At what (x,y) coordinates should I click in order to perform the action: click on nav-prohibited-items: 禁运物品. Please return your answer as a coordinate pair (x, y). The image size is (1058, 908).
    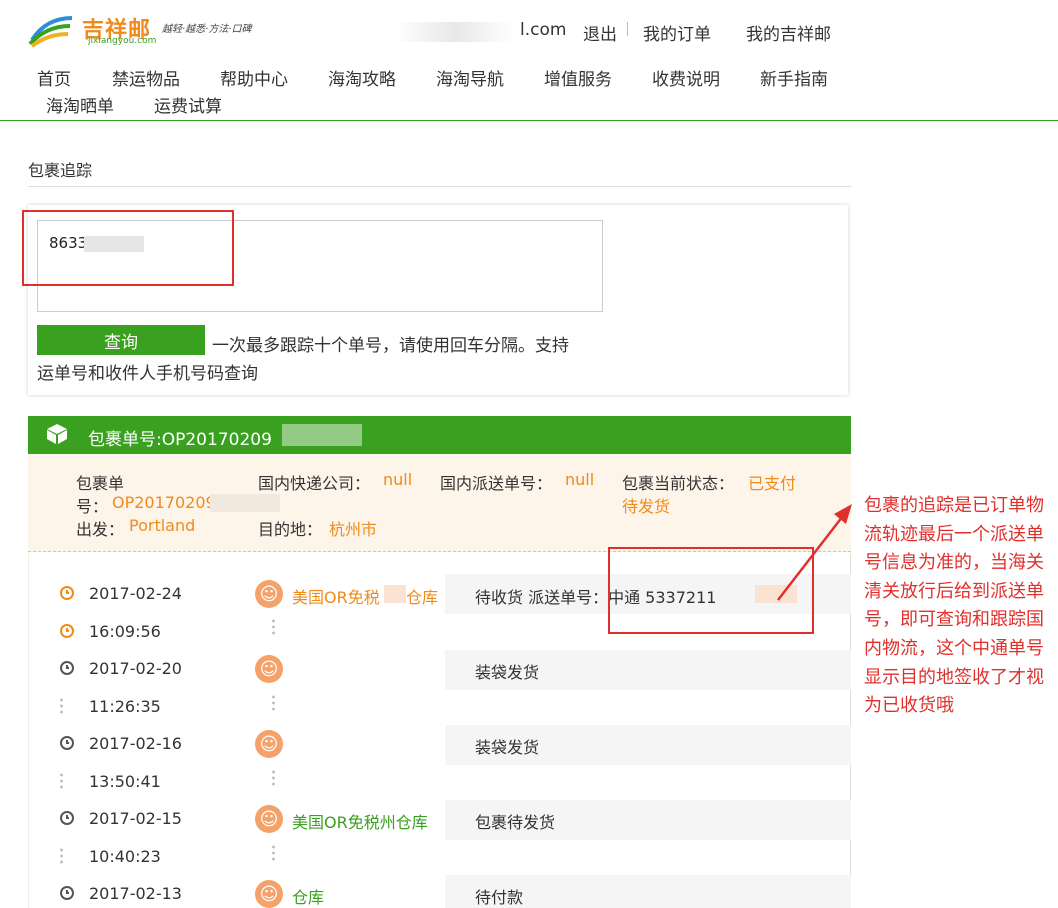
    Looking at the image, I should click on (146, 77).